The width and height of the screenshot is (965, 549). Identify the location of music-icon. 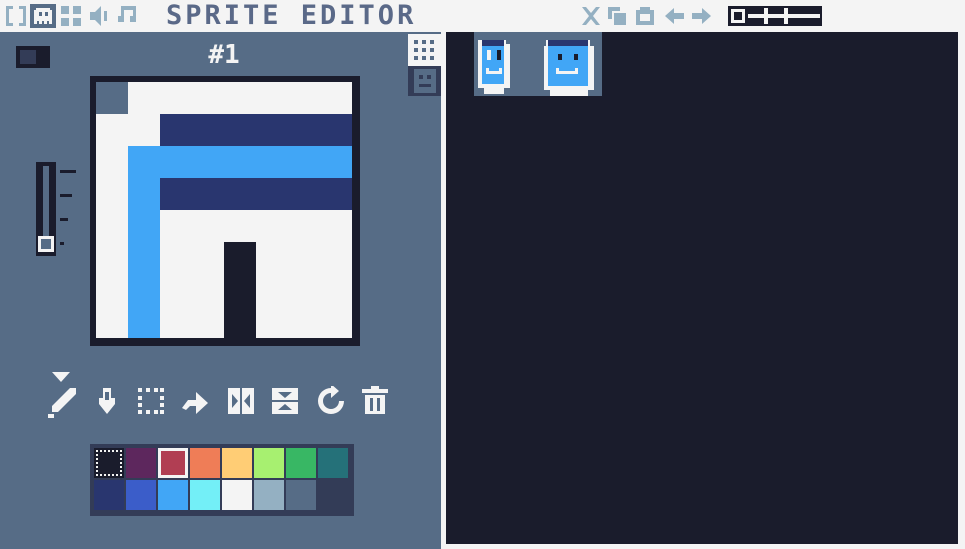
(126, 16).